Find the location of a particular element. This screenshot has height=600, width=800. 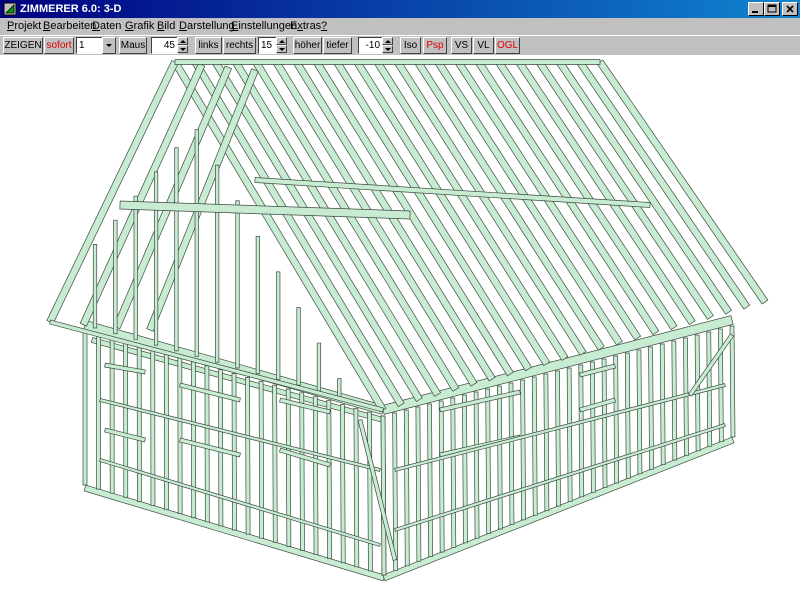

menu-einstellungen: Einstellungen is located at coordinates (264, 26).